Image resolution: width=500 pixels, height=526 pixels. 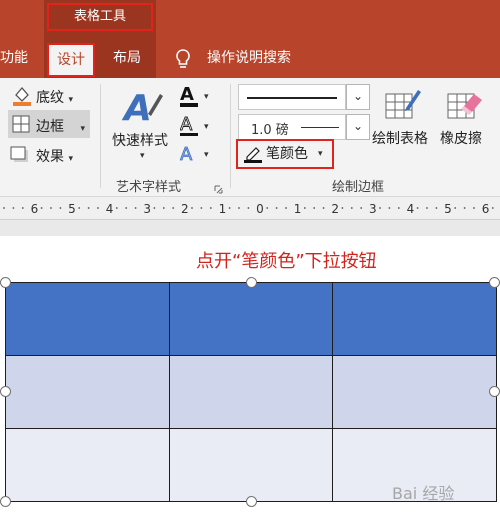 I want to click on eraser-icon, so click(x=465, y=104).